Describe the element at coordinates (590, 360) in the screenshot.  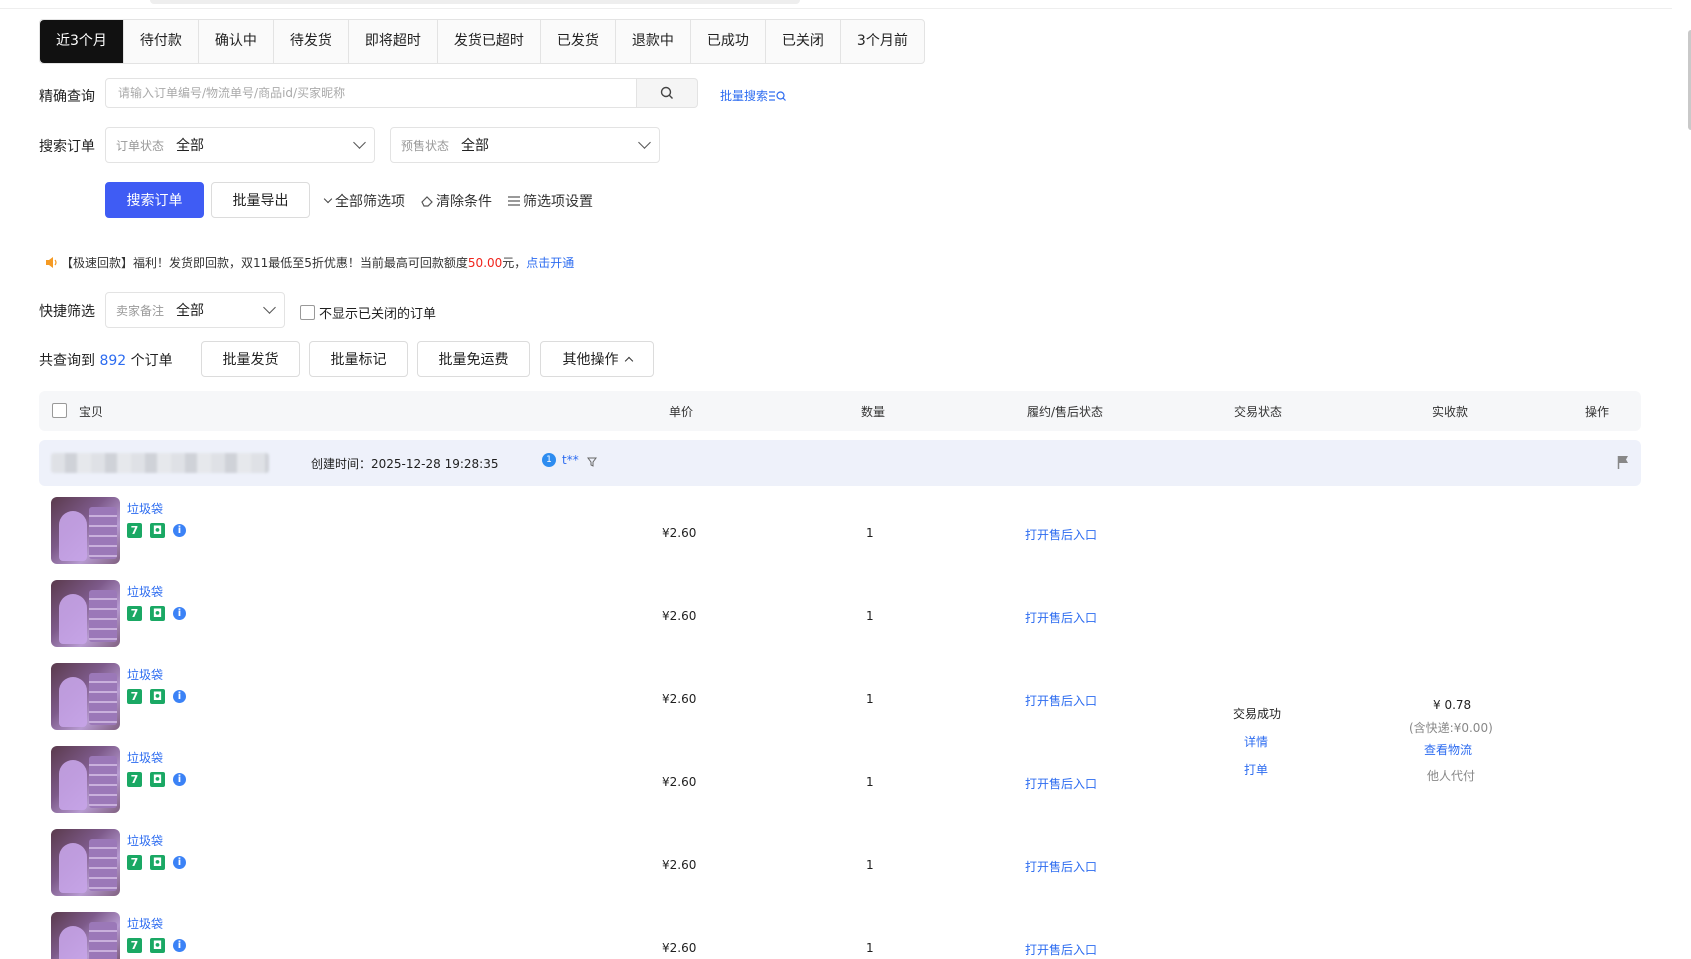
I see `other-actions-label: 其他操作` at that location.